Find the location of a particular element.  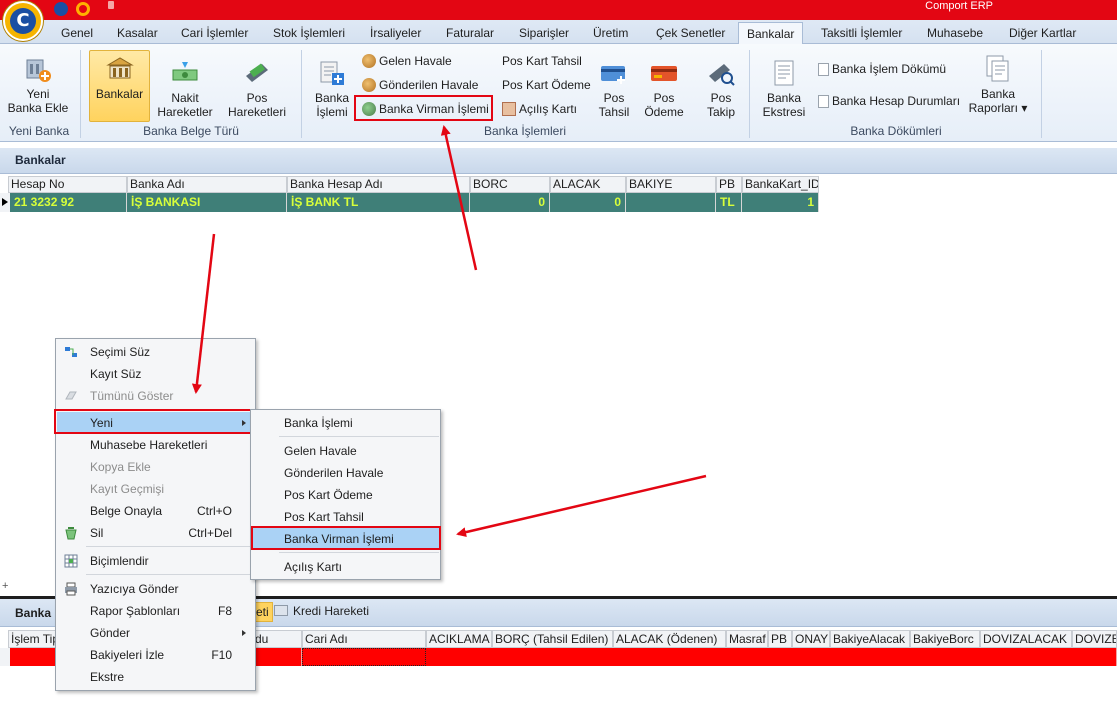

app-logo: C is located at coordinates (23, 21).